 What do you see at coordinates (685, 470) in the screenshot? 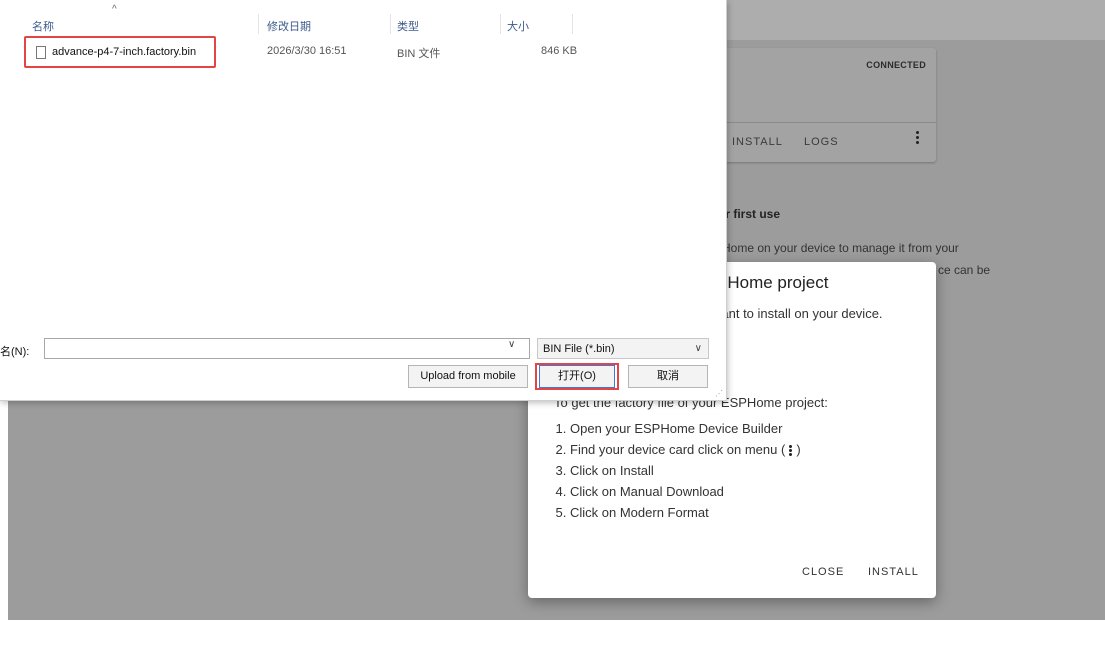
I see `instruction-step: Click on Install` at bounding box center [685, 470].